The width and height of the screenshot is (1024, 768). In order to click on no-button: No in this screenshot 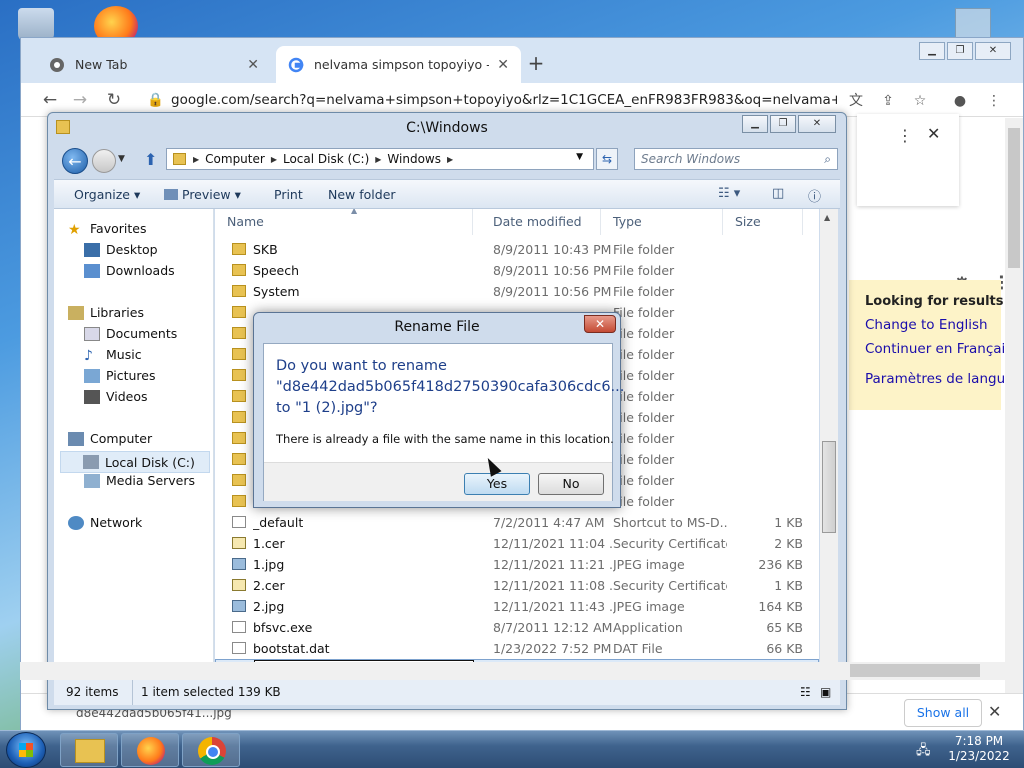, I will do `click(571, 484)`.